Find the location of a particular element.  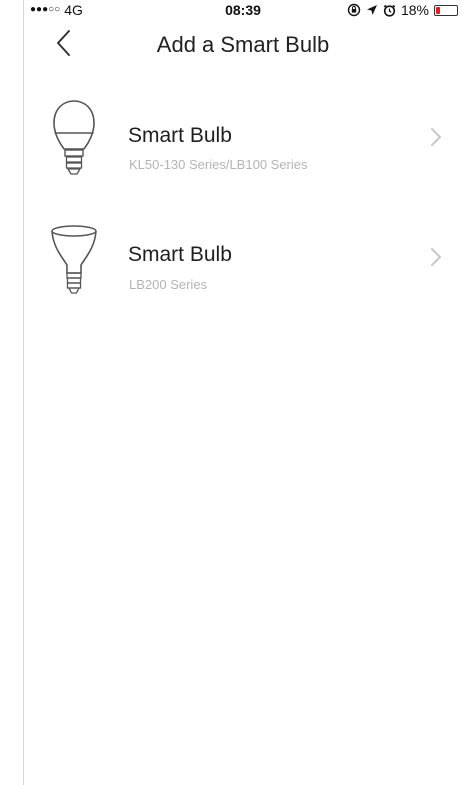

battery-percent: 18% is located at coordinates (414, 10).